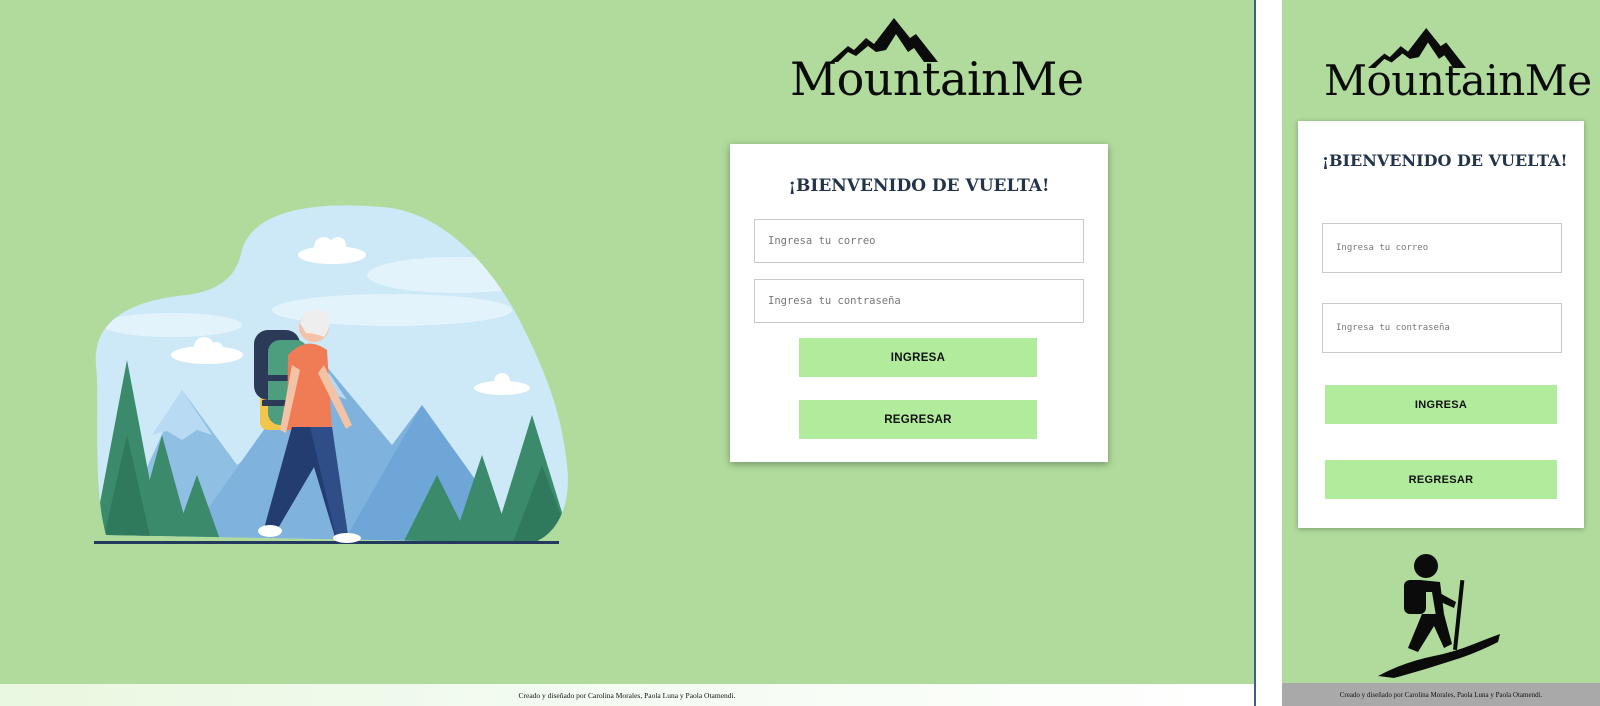  Describe the element at coordinates (919, 241) in the screenshot. I see `email-input: Ingresa tu correo` at that location.